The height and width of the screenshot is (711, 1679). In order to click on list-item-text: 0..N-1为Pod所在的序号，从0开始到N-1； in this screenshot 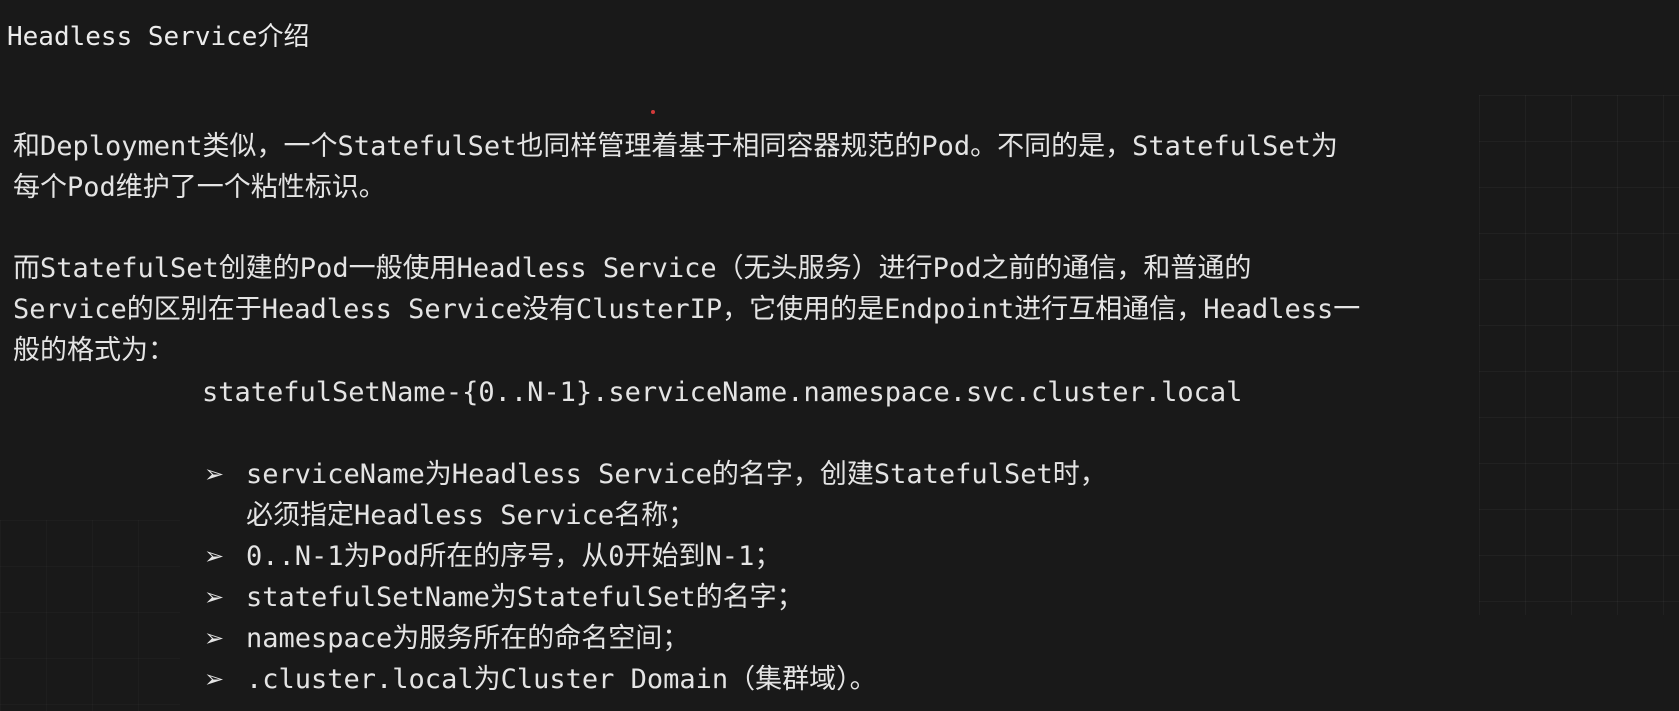, I will do `click(514, 556)`.